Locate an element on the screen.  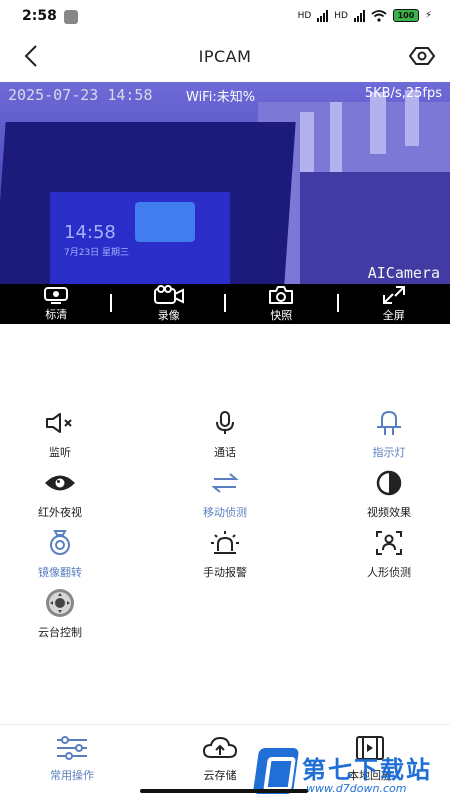
settings-button is located at coordinates (422, 56).